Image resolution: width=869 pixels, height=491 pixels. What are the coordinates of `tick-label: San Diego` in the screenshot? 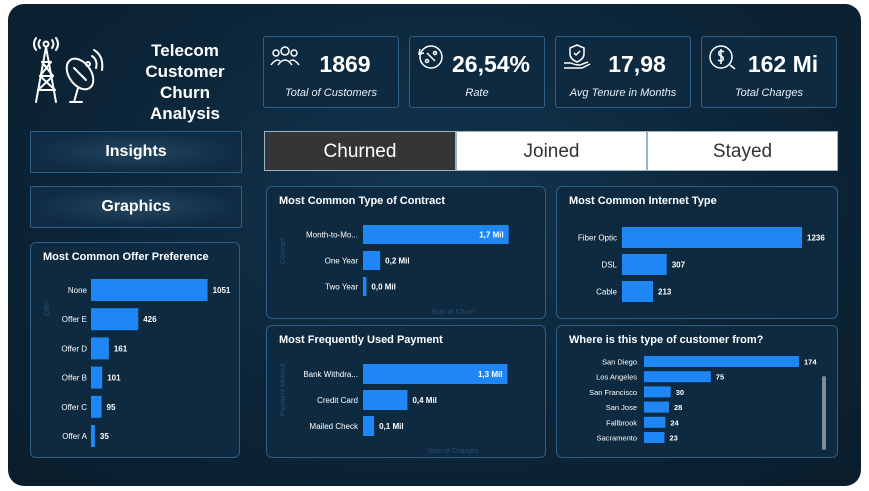 It's located at (619, 362).